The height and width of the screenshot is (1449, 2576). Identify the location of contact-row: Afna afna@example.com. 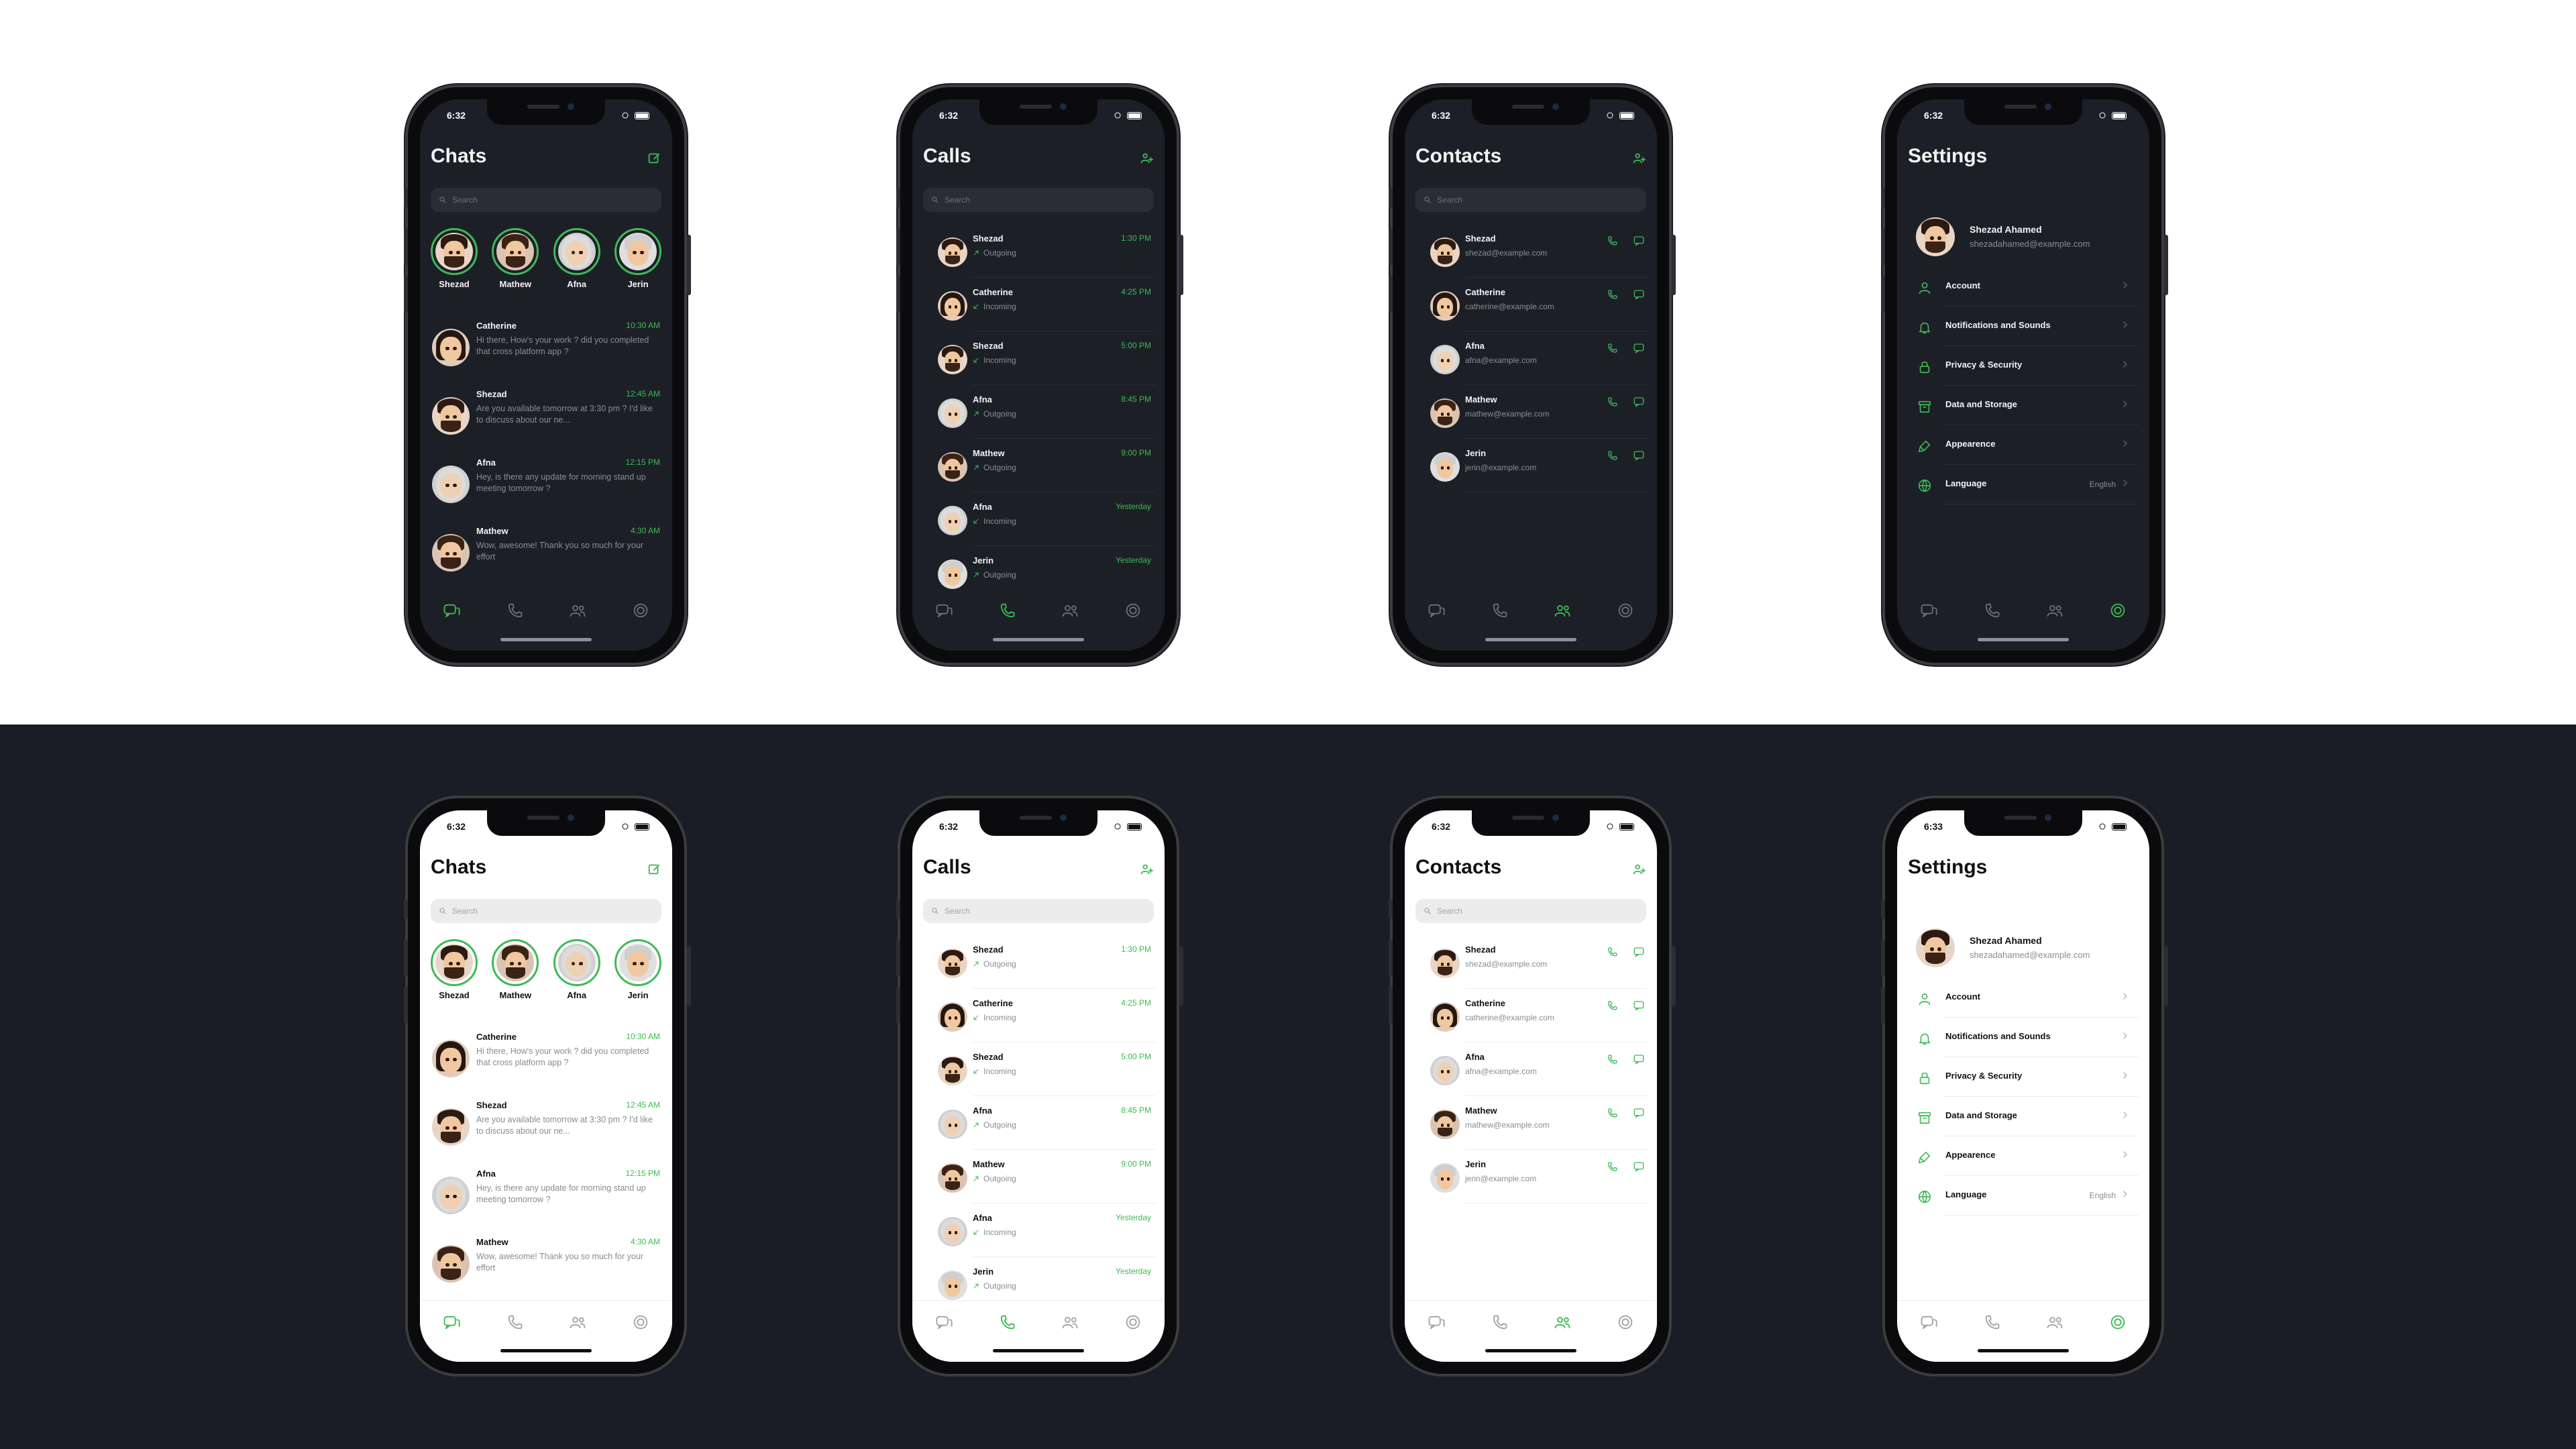
(1531, 1069).